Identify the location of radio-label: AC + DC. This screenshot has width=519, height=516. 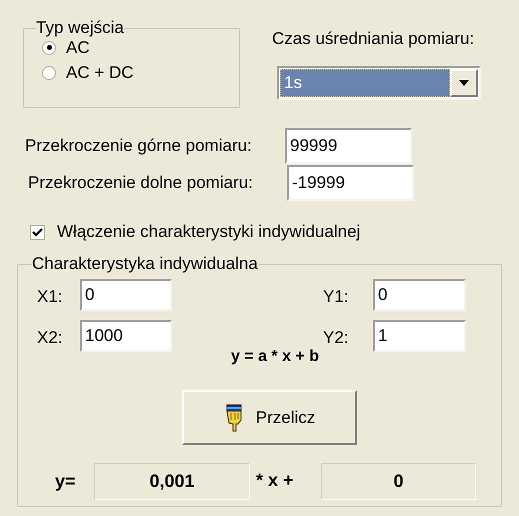
(100, 73).